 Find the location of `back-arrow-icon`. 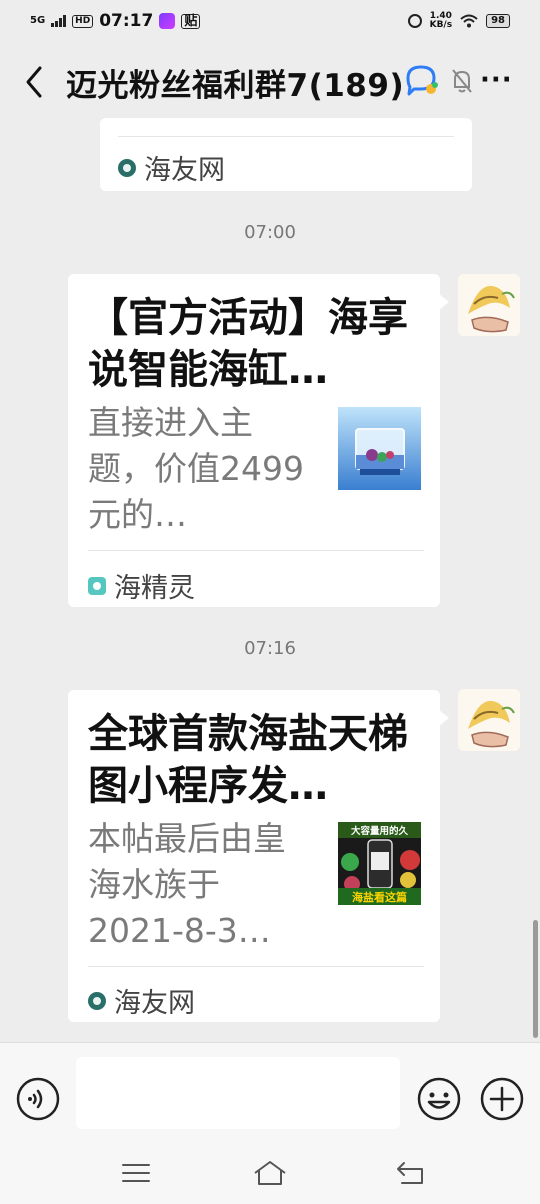

back-arrow-icon is located at coordinates (35, 82).